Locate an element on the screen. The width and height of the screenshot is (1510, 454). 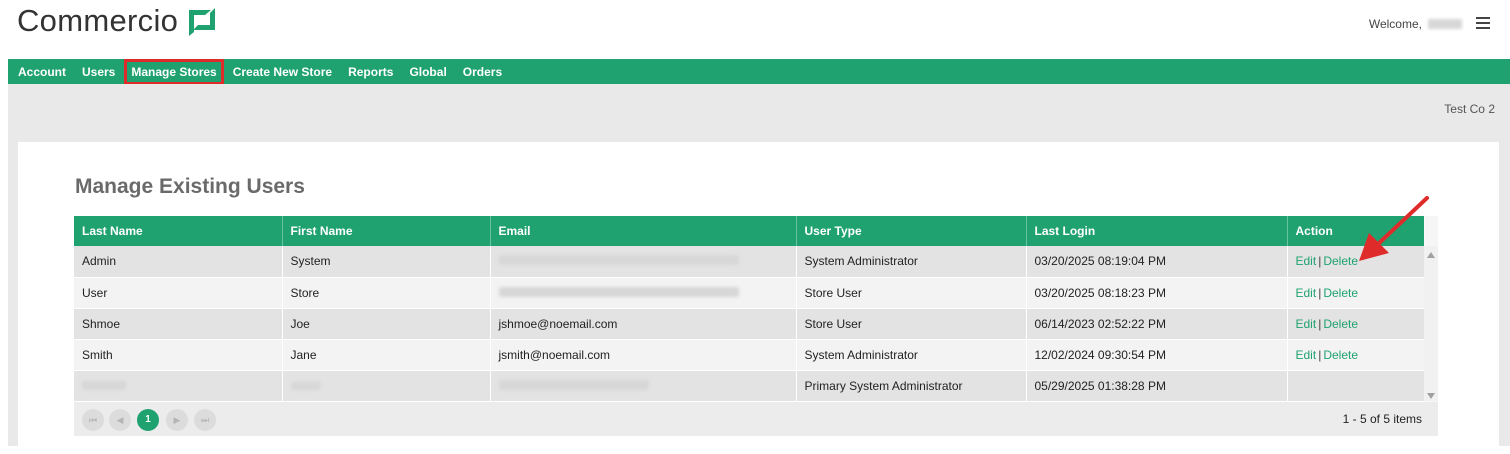
page-number-current: 1 is located at coordinates (148, 420).